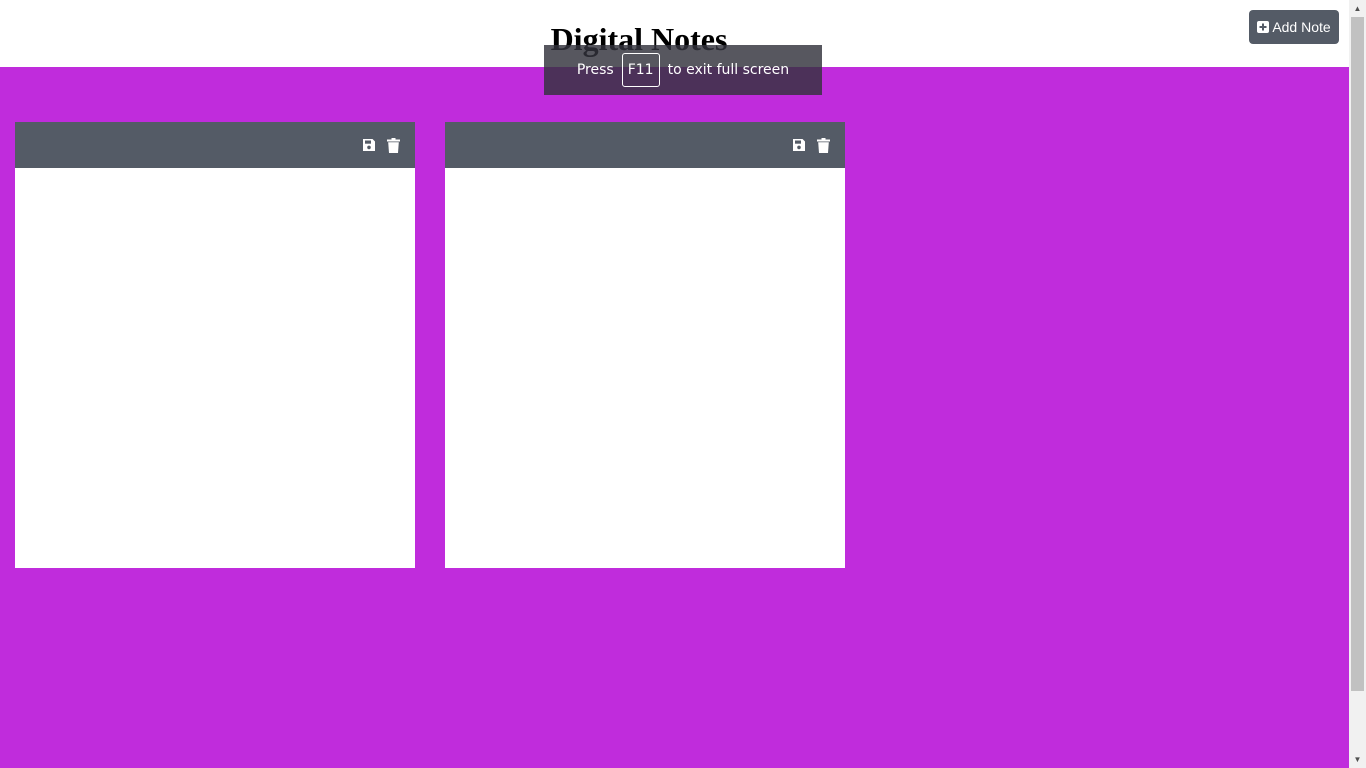 This screenshot has height=768, width=1366. Describe the element at coordinates (728, 70) in the screenshot. I see `fullscreen-notice-suffix: to exit full screen` at that location.